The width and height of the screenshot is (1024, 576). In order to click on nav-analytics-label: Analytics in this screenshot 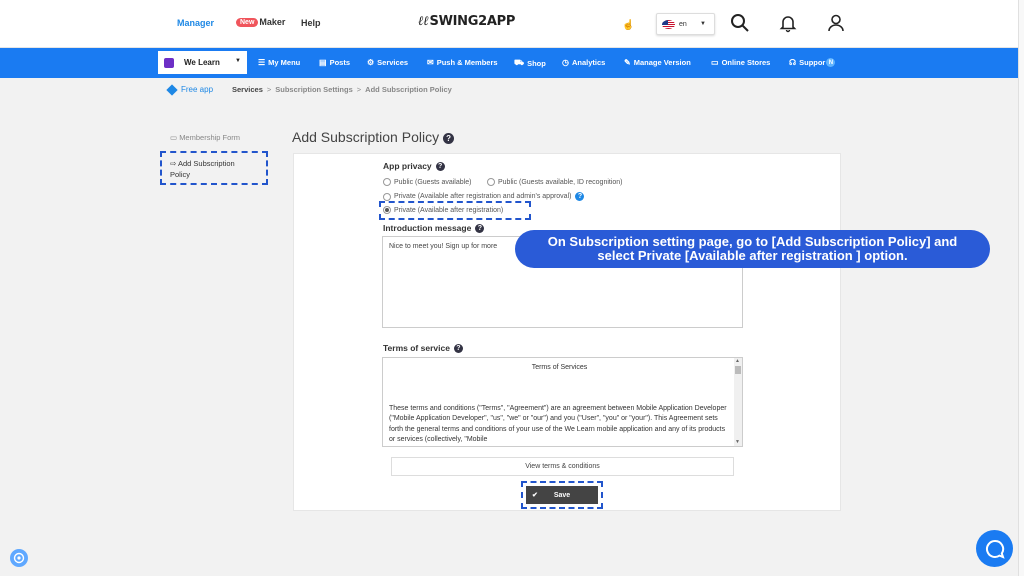, I will do `click(588, 62)`.